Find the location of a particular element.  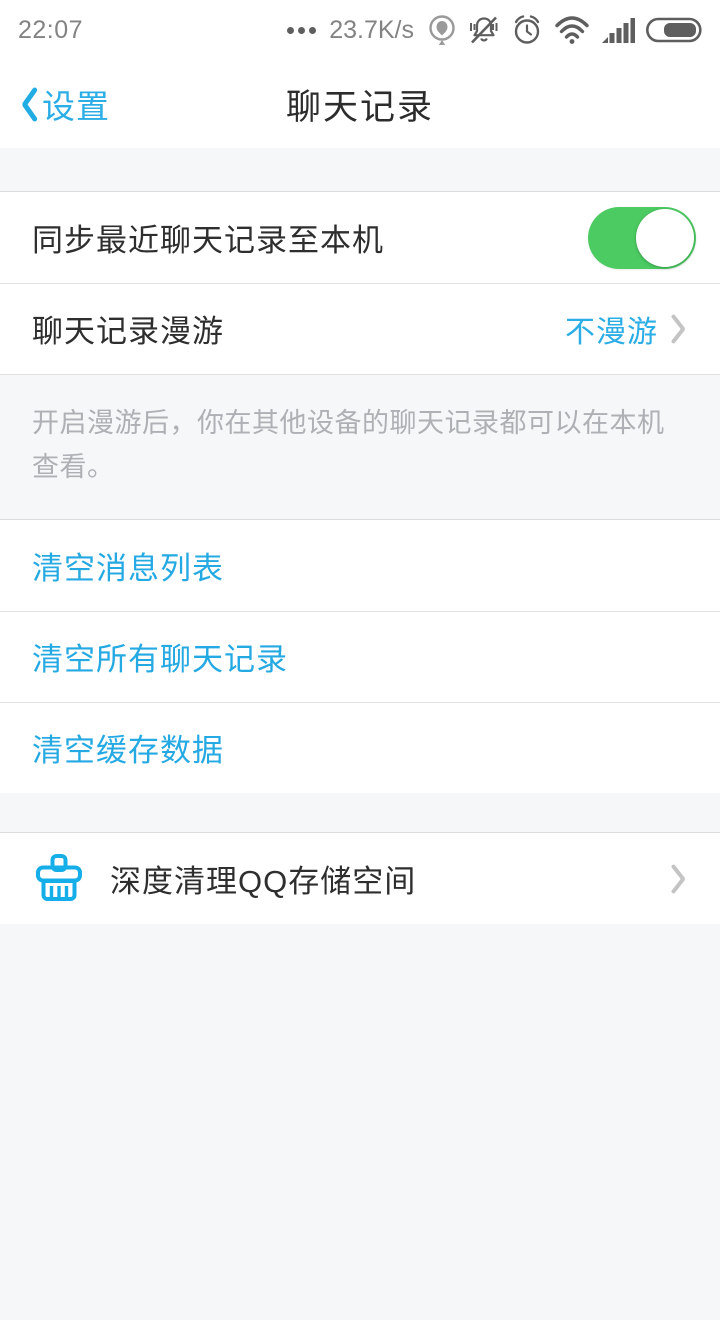

row-clear-message-list: 清空消息列表 is located at coordinates (360, 565).